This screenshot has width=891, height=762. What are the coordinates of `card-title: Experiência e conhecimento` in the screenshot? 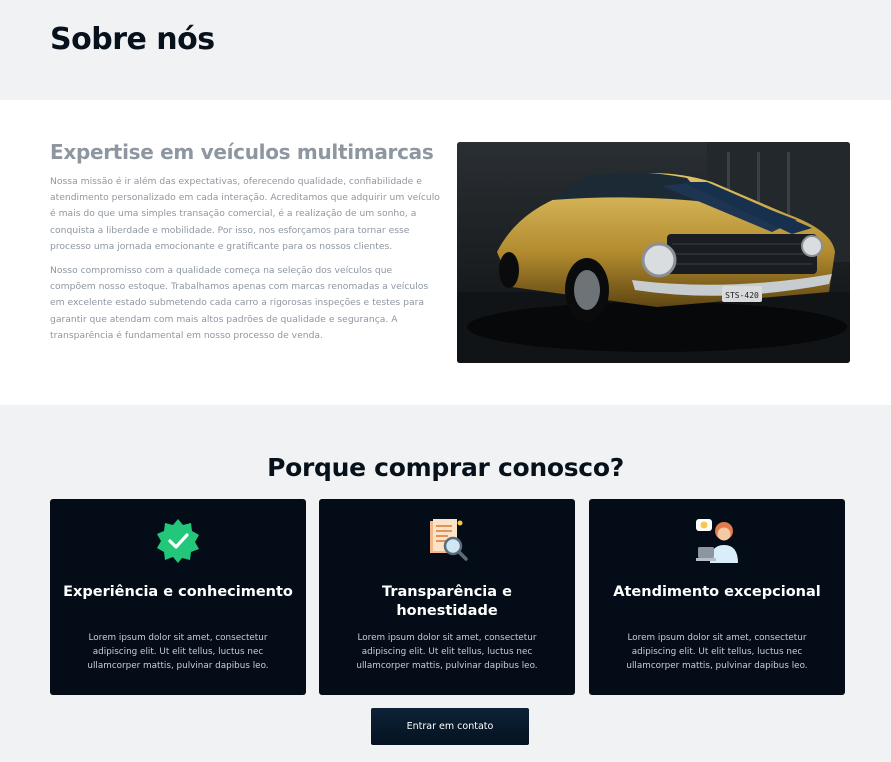 It's located at (178, 592).